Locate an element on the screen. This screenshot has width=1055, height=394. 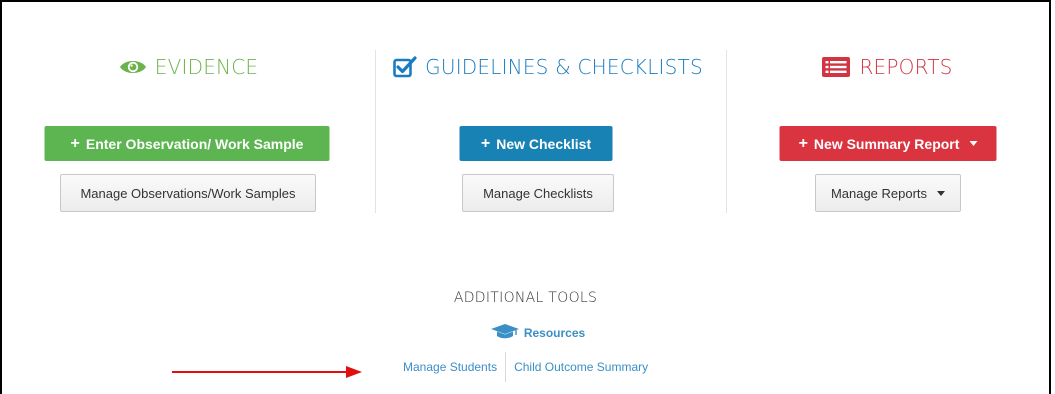
graduation-cap-icon is located at coordinates (505, 332).